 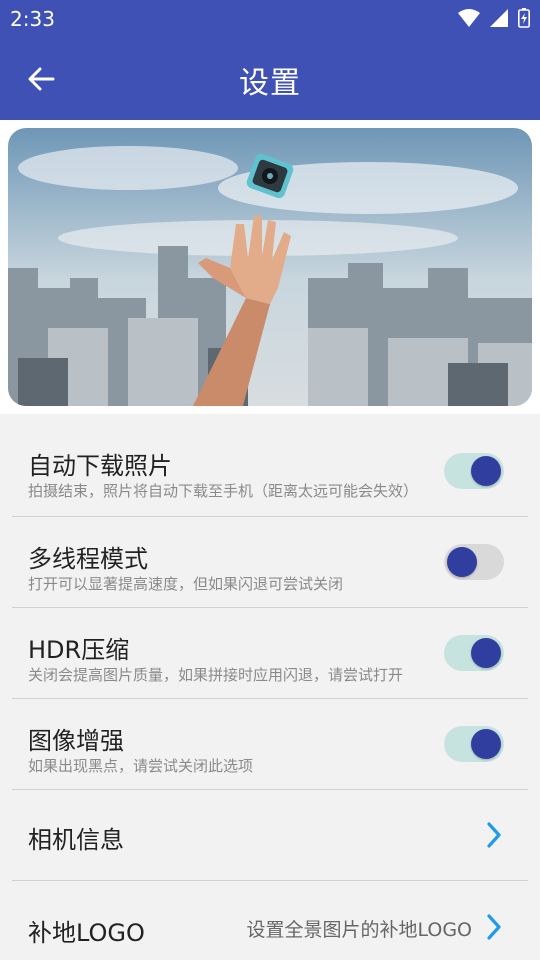 What do you see at coordinates (270, 83) in the screenshot?
I see `page-title: 设置` at bounding box center [270, 83].